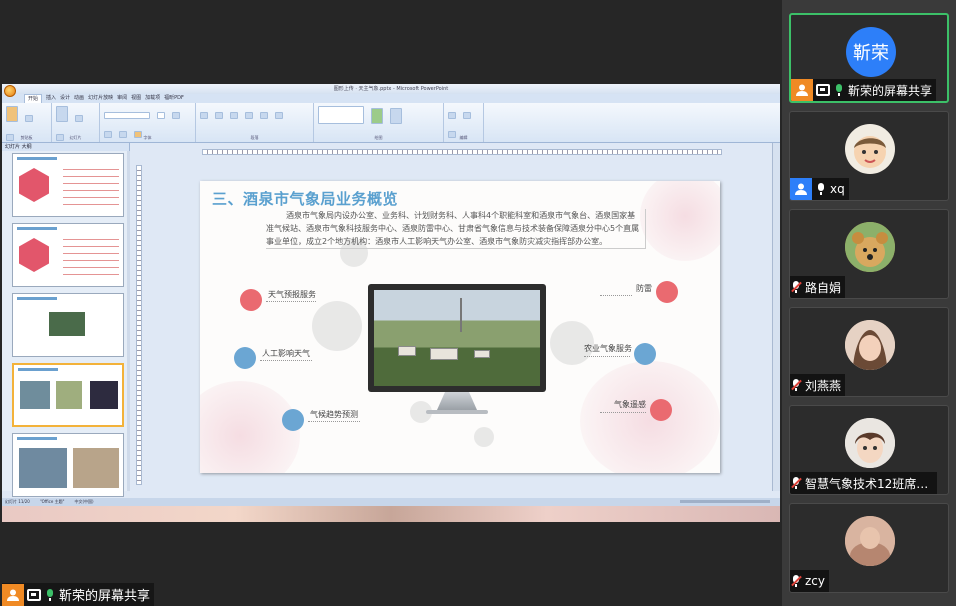 This screenshot has height=606, width=956. Describe the element at coordinates (136, 98) in the screenshot. I see `tab-view: 视图` at that location.